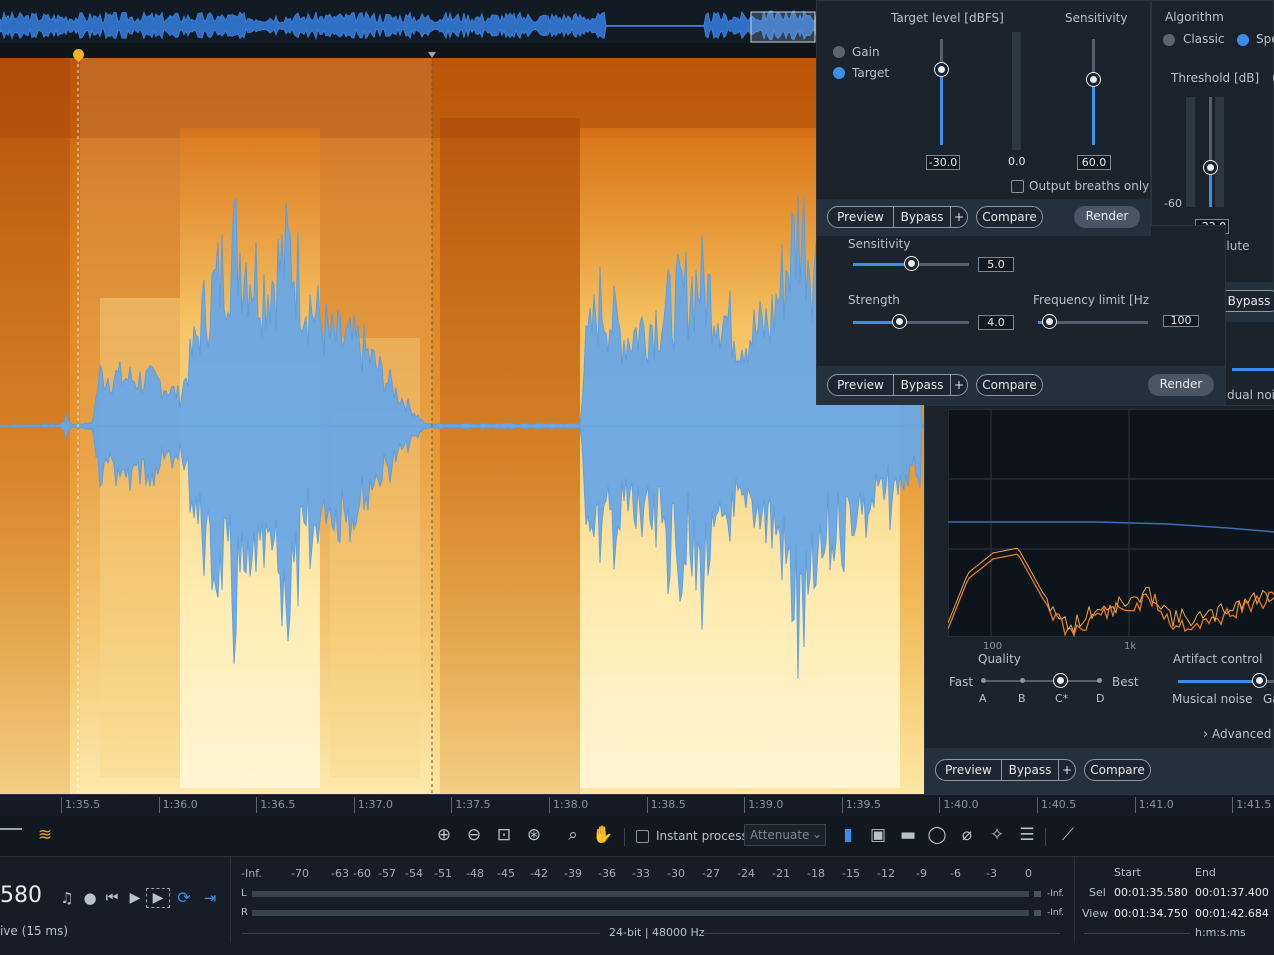 This screenshot has width=1274, height=955. What do you see at coordinates (922, 385) in the screenshot?
I see `declick-bypass-button: Bypass` at bounding box center [922, 385].